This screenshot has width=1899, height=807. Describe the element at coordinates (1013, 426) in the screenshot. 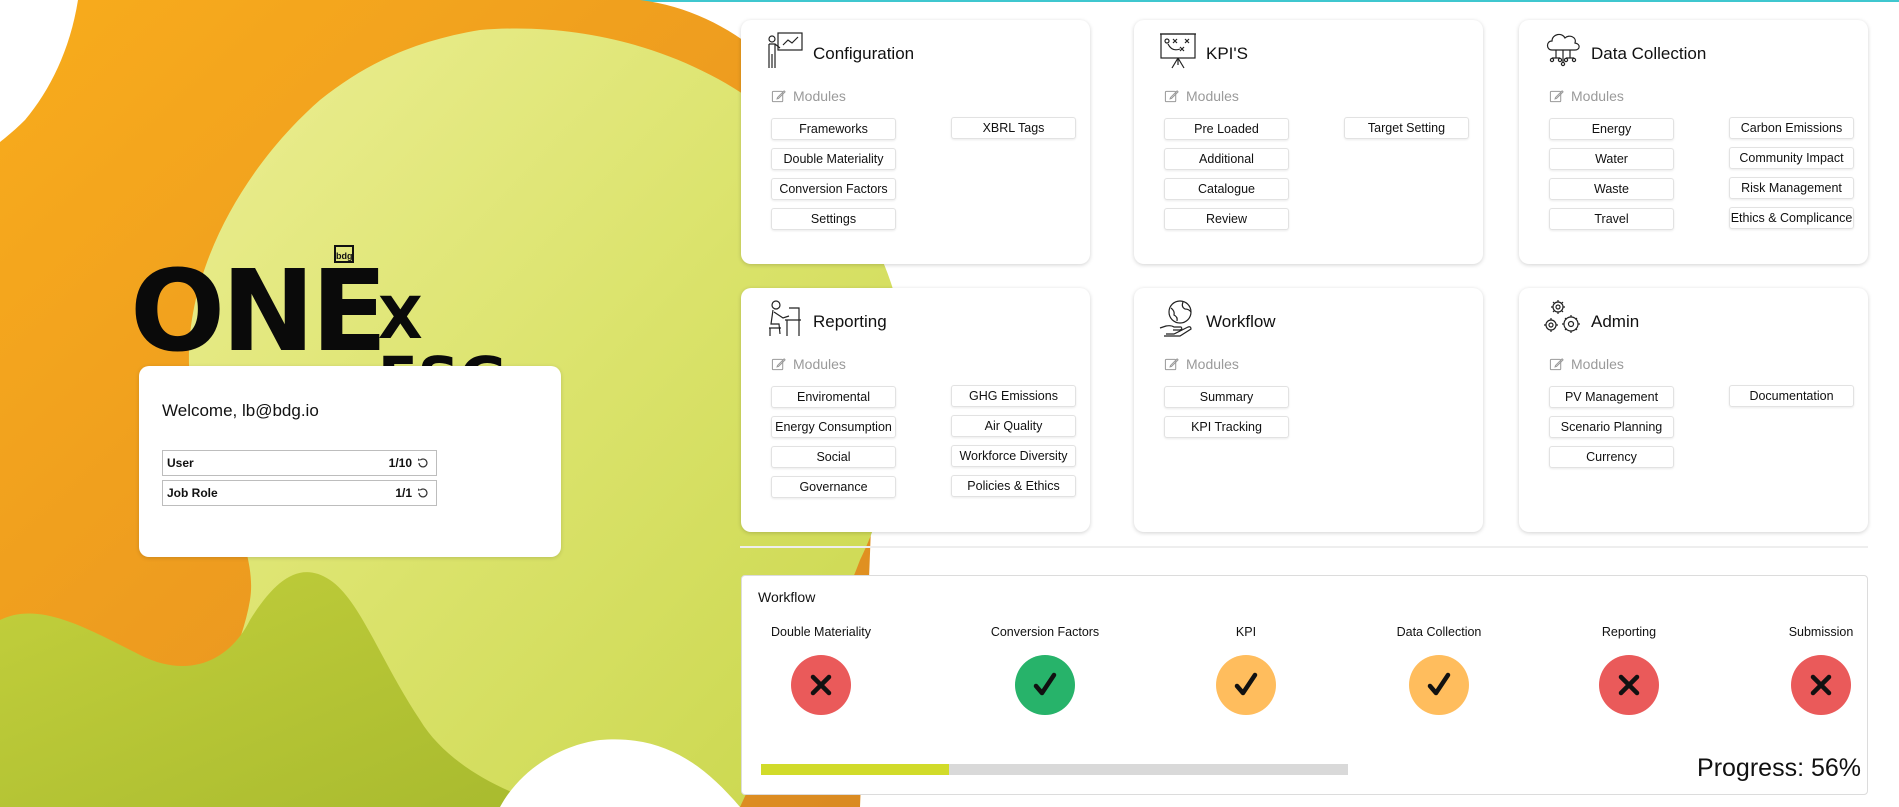

I see `module-air-quality-button: Air Quality` at that location.